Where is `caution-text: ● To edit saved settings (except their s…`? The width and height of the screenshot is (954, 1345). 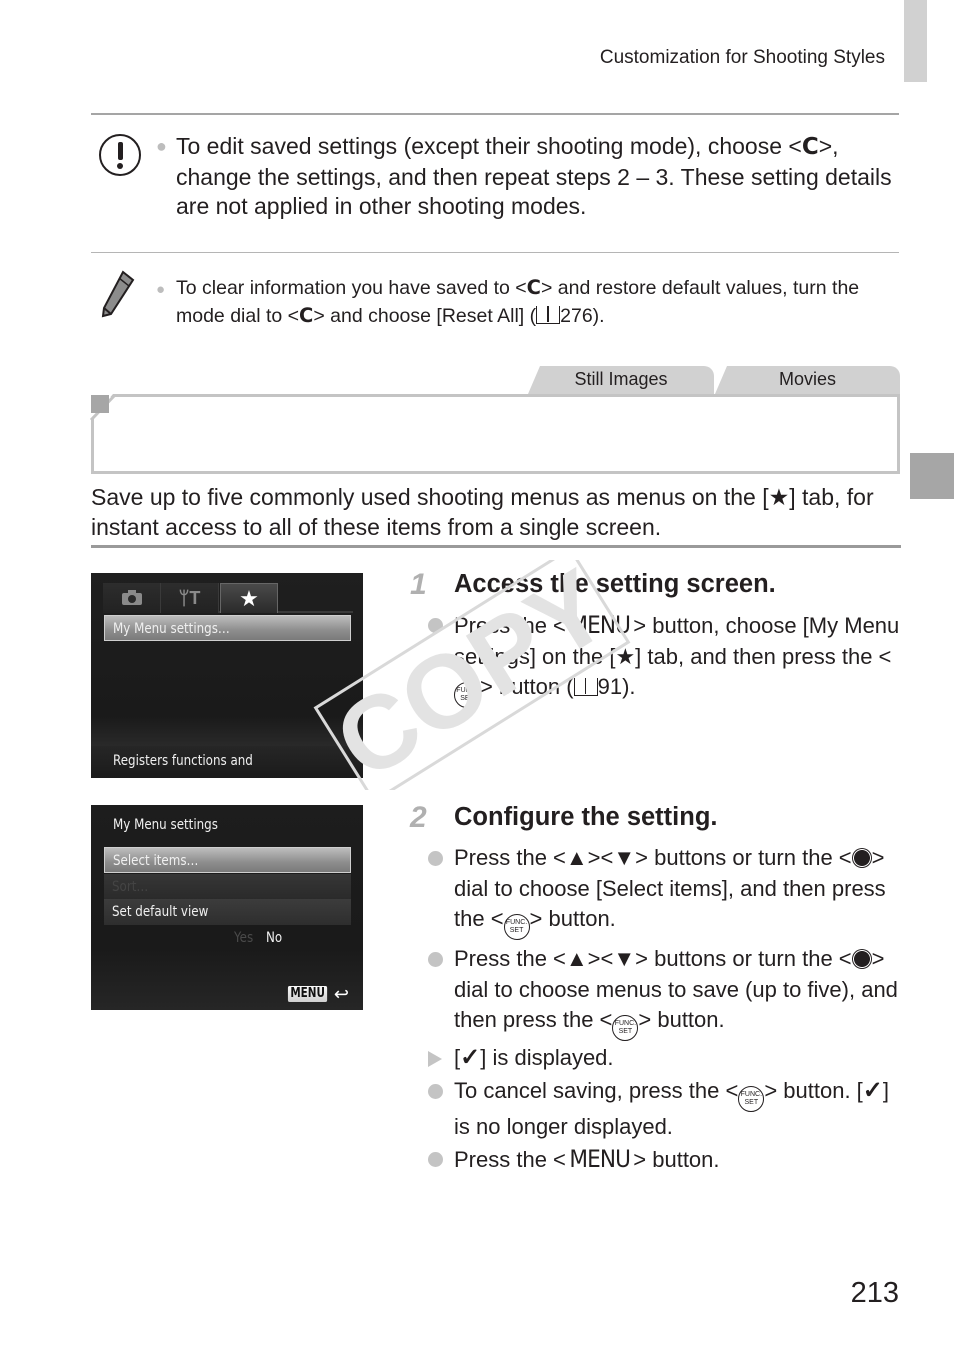
caution-text: ● To edit saved settings (except their s… is located at coordinates (524, 176).